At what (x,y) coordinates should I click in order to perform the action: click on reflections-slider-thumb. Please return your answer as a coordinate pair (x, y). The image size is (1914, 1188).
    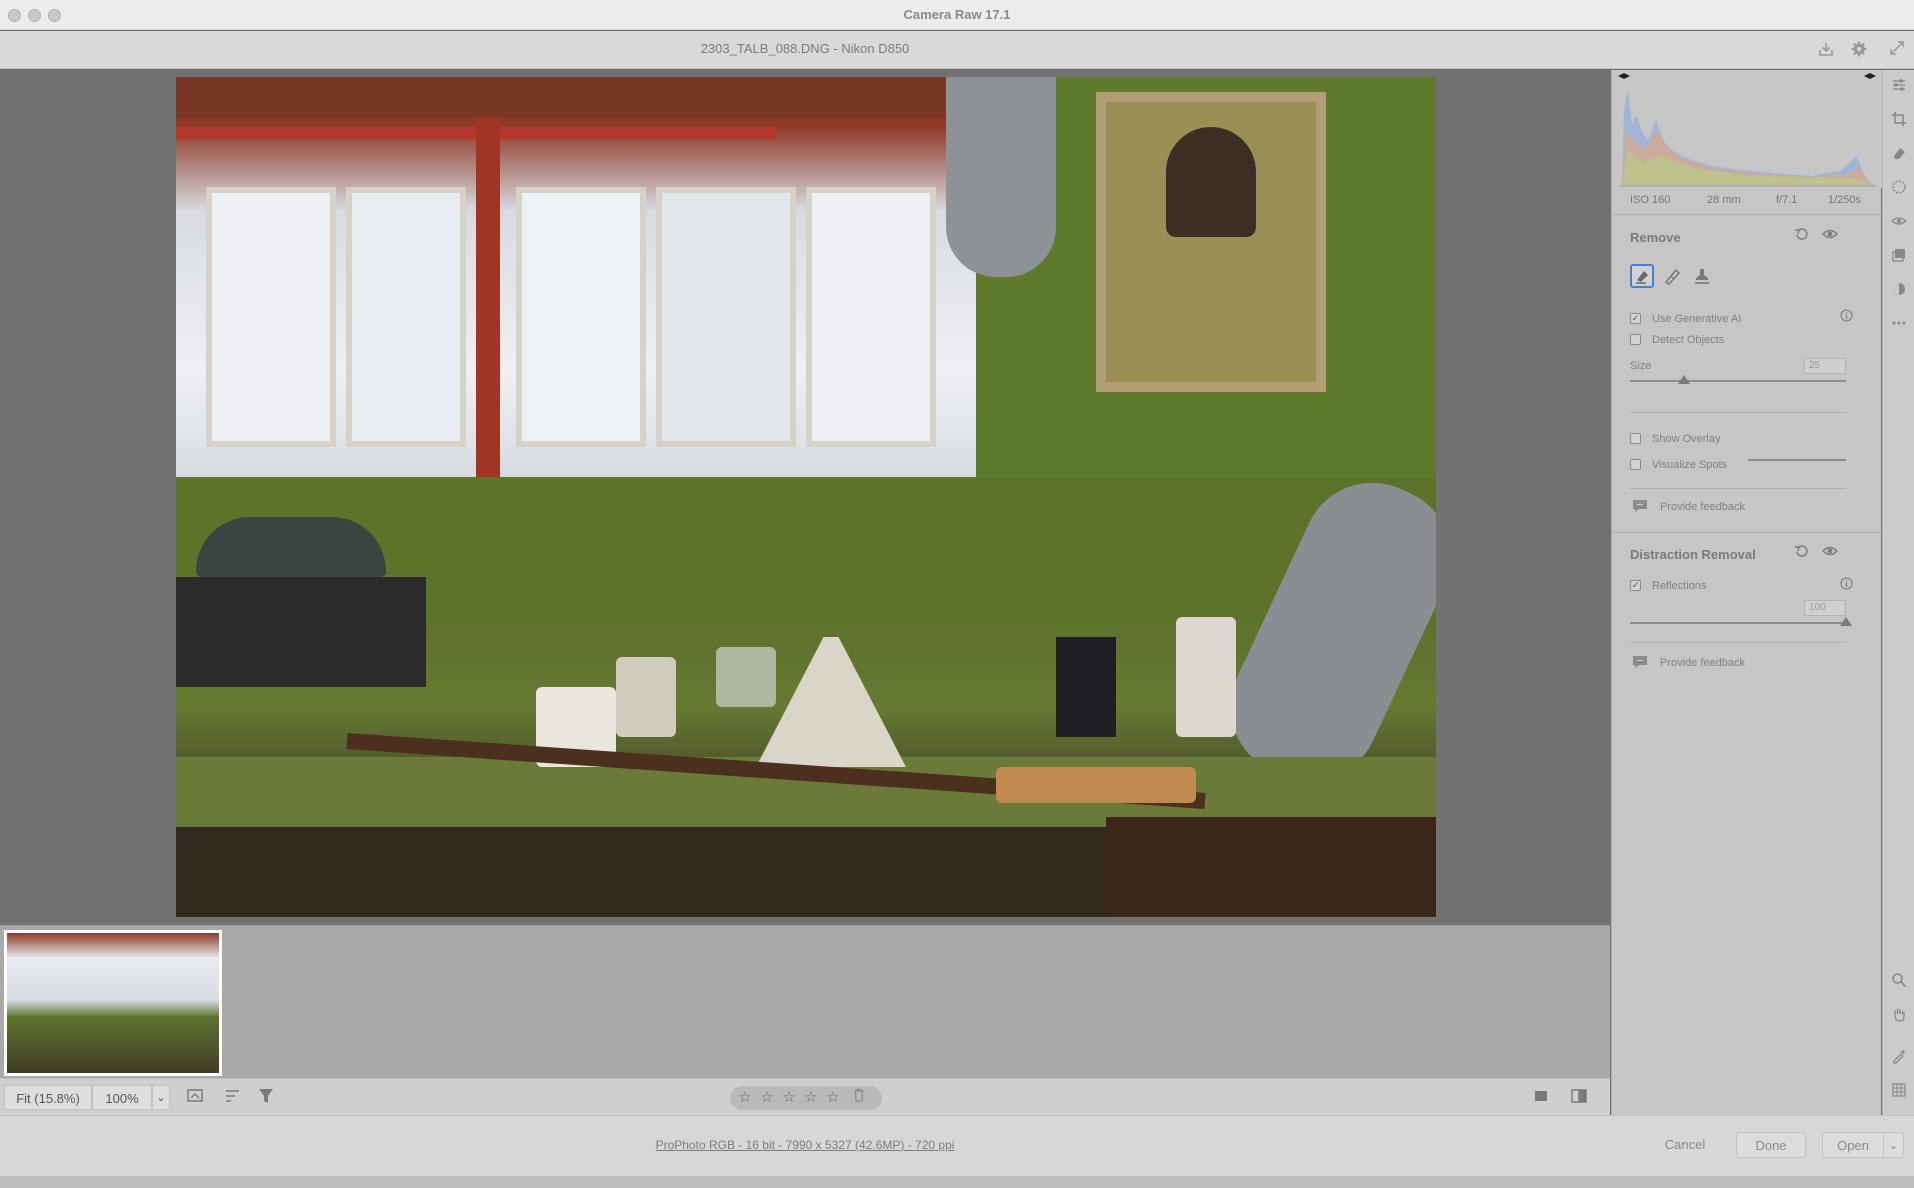
    Looking at the image, I should click on (1846, 621).